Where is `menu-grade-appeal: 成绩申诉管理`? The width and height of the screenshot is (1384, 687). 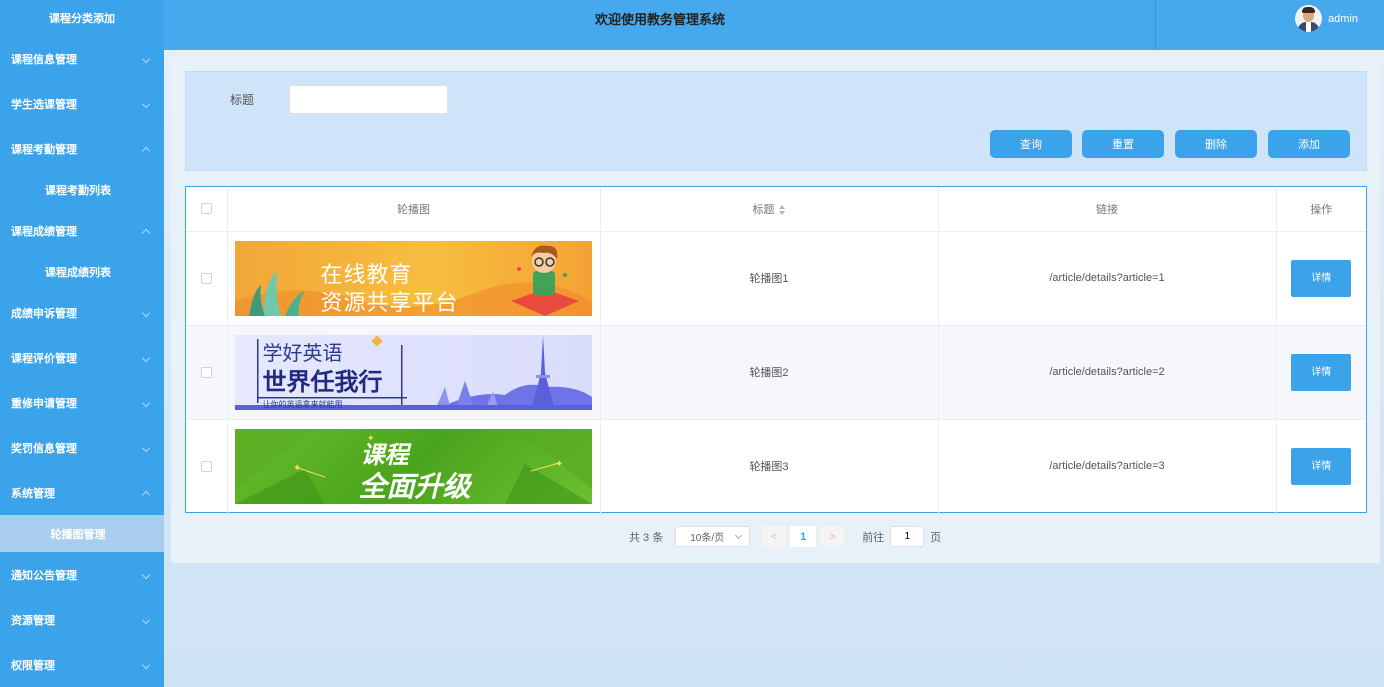
menu-grade-appeal: 成绩申诉管理 is located at coordinates (82, 312).